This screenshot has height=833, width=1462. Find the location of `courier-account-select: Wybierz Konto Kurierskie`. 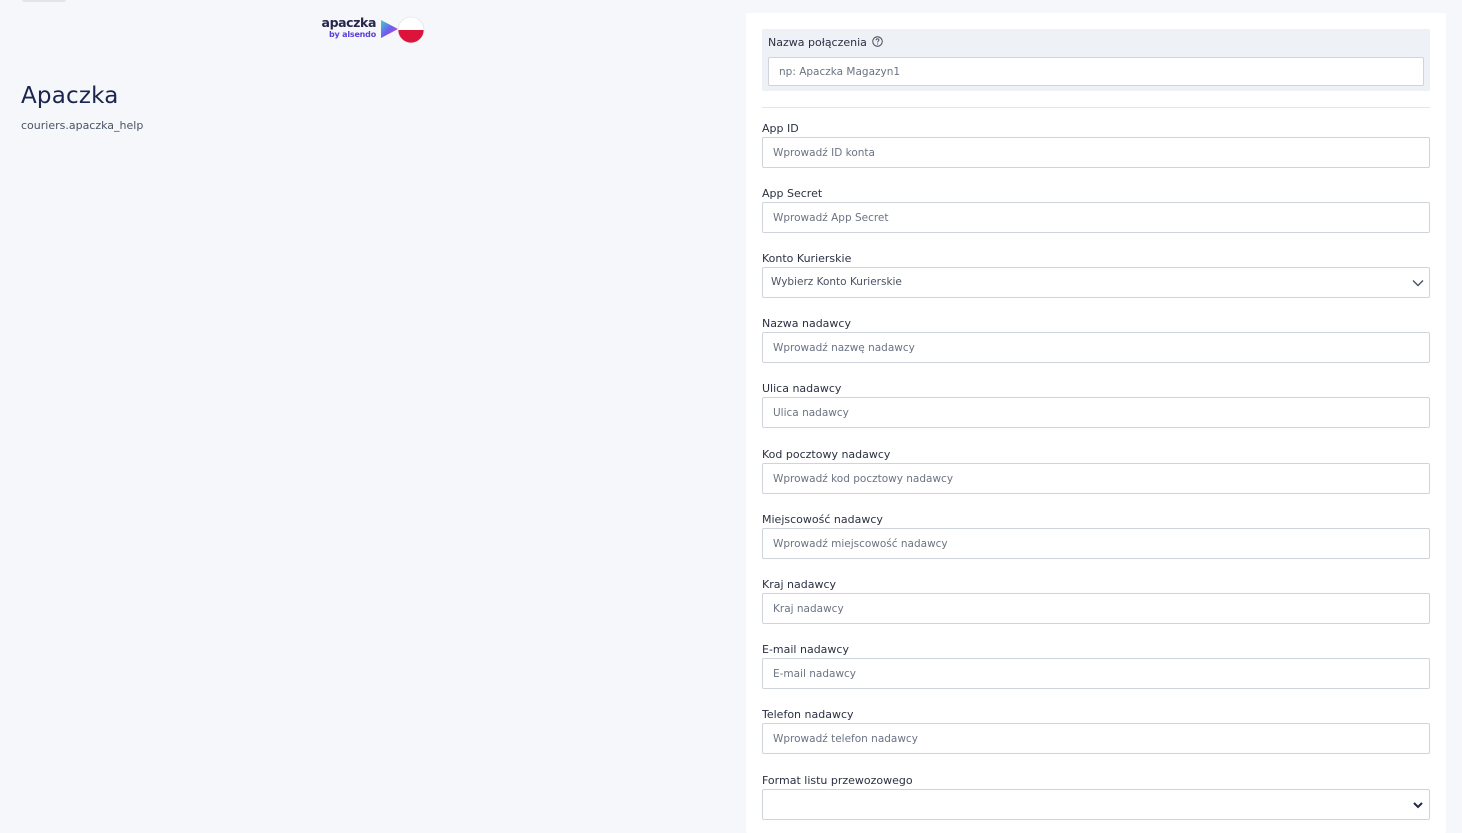

courier-account-select: Wybierz Konto Kurierskie is located at coordinates (1096, 282).